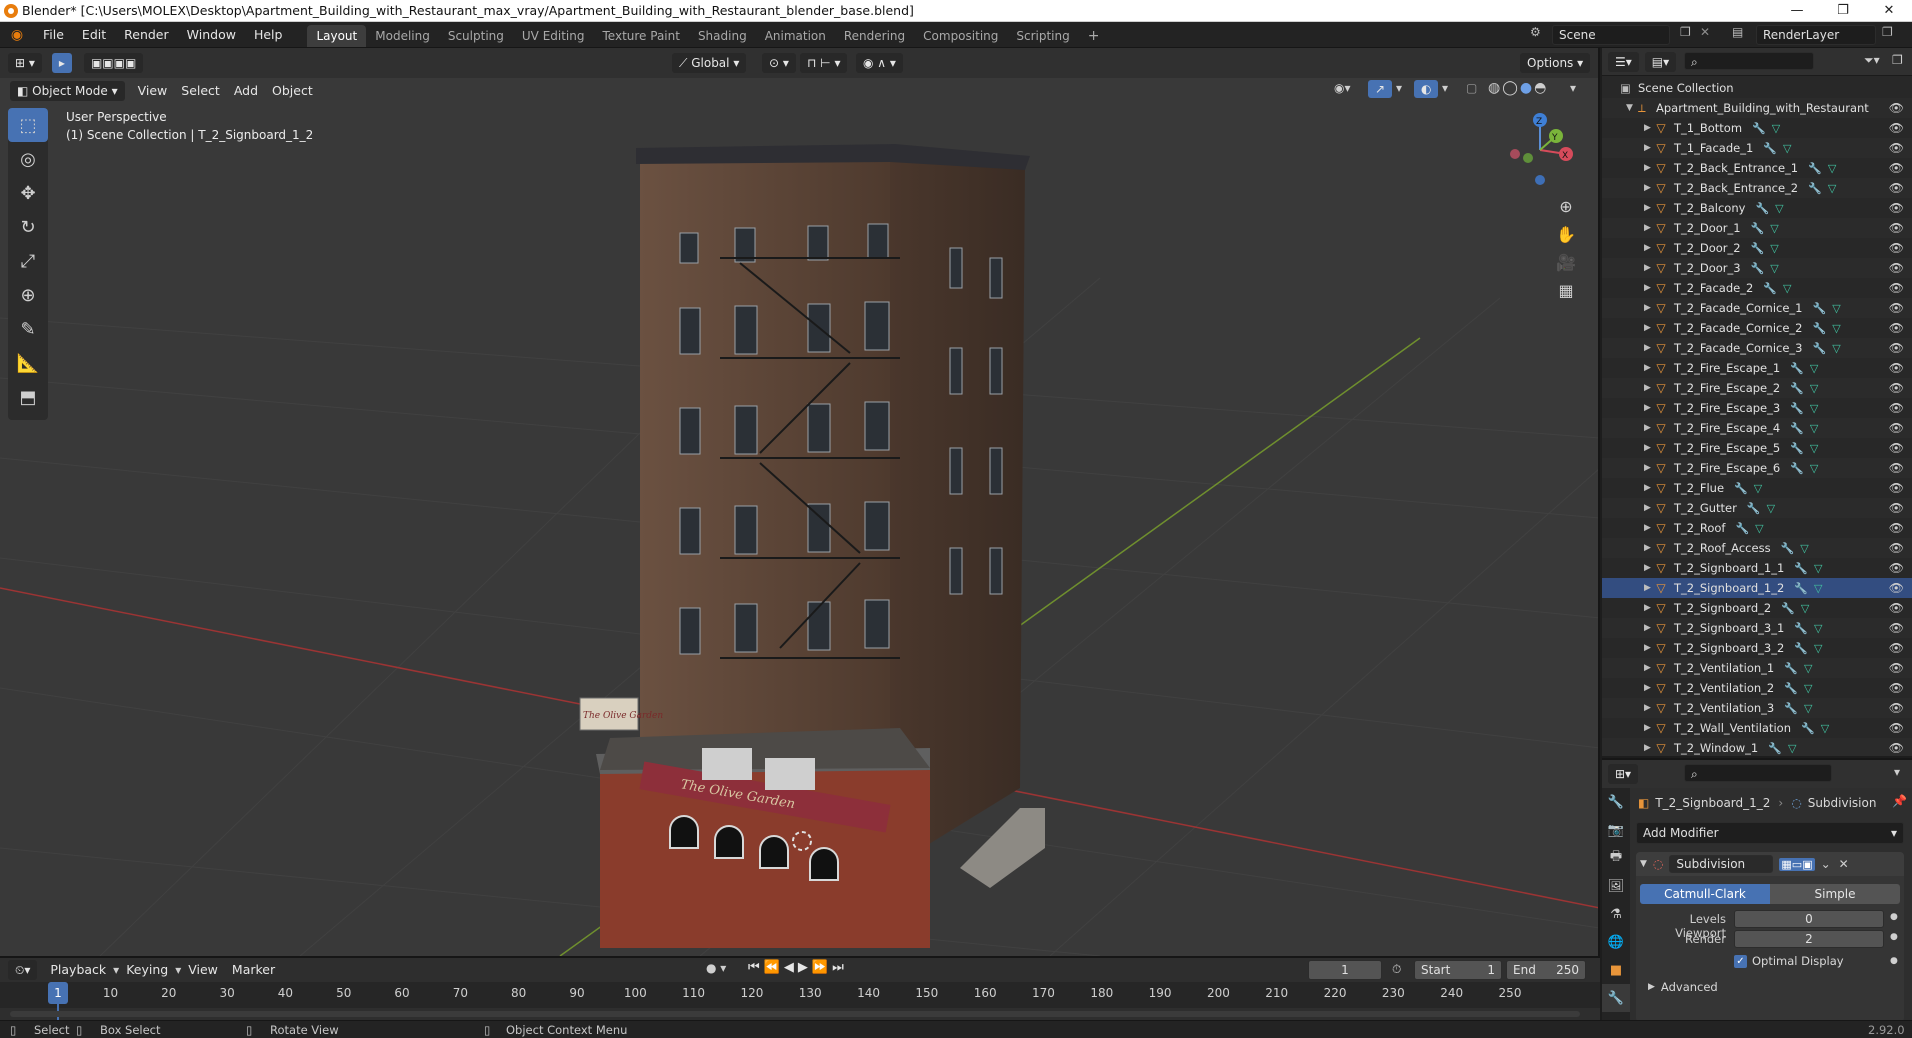 The height and width of the screenshot is (1038, 1912). Describe the element at coordinates (1757, 648) in the screenshot. I see `outliner-item: ▶ ▽ T_2_Signboard_3_2 🔧 ▽ 👁` at that location.